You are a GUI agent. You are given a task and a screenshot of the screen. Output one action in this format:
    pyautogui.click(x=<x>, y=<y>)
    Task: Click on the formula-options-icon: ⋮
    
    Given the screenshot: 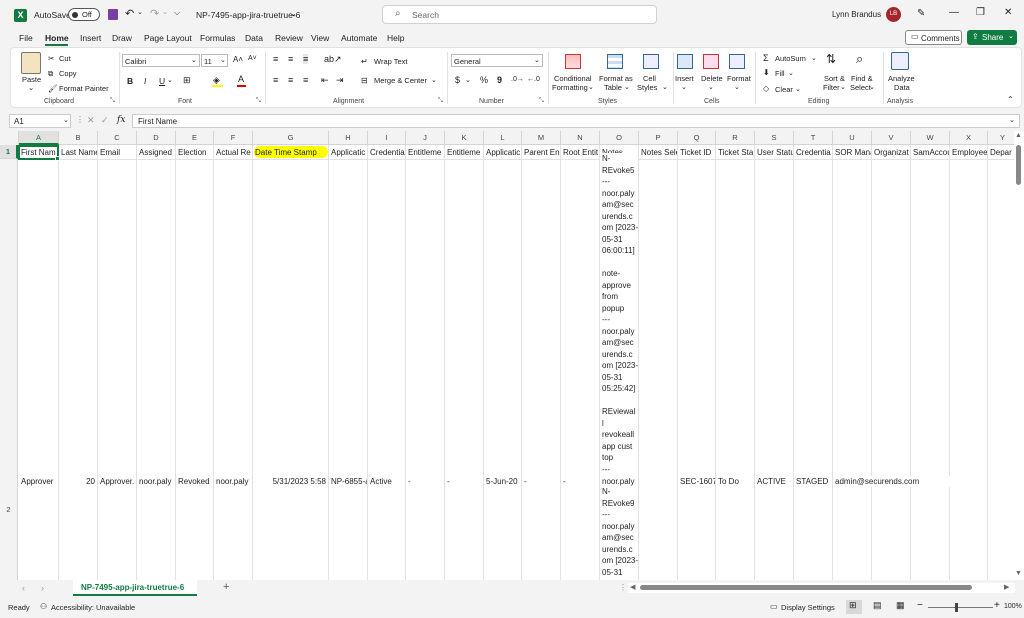 What is the action you would take?
    pyautogui.click(x=80, y=119)
    